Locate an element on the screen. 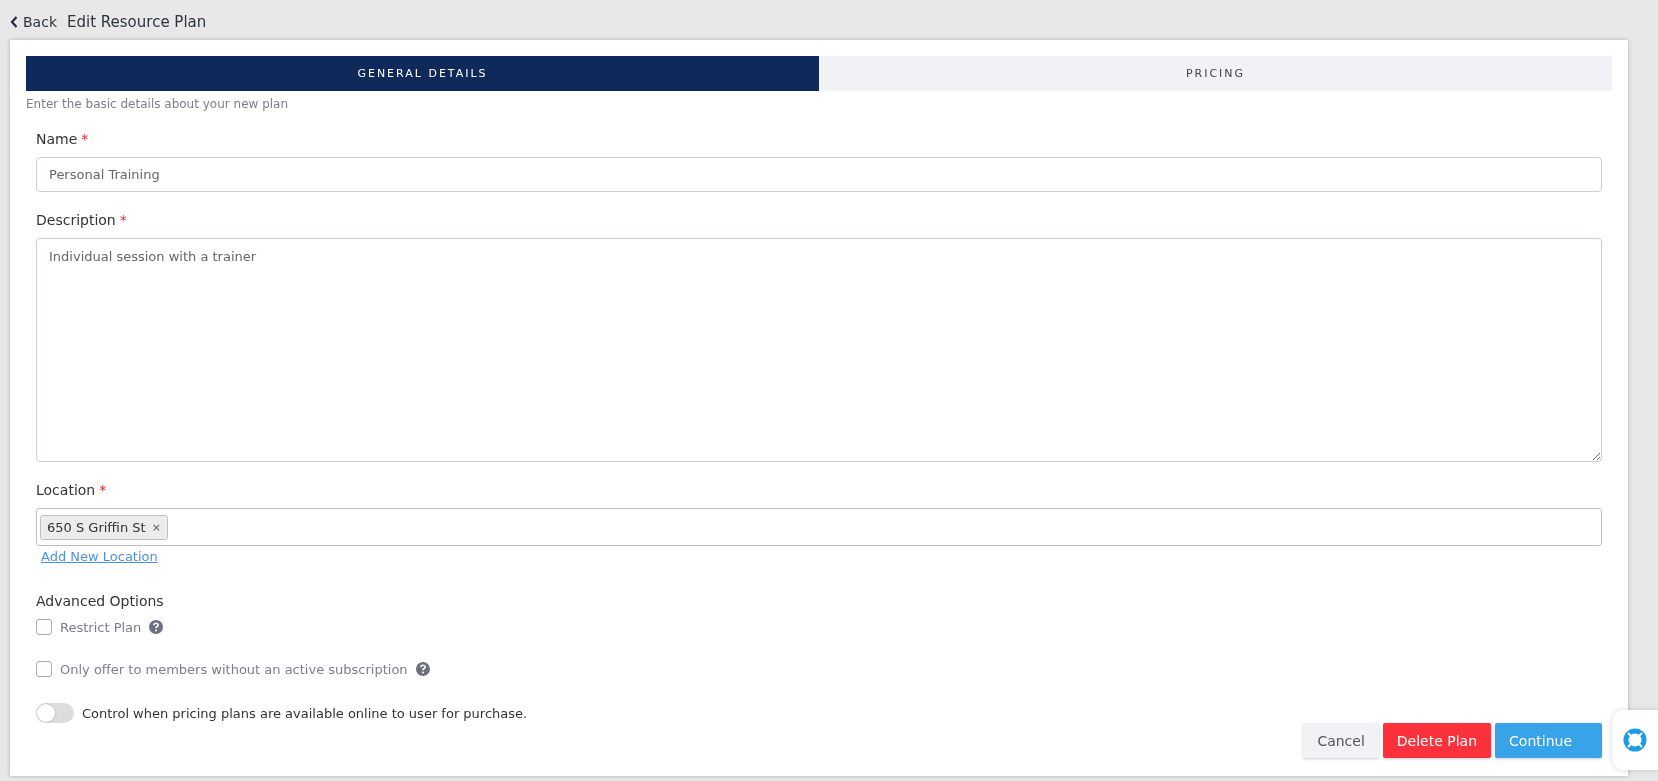 The width and height of the screenshot is (1658, 781). field-label: Location is located at coordinates (66, 490).